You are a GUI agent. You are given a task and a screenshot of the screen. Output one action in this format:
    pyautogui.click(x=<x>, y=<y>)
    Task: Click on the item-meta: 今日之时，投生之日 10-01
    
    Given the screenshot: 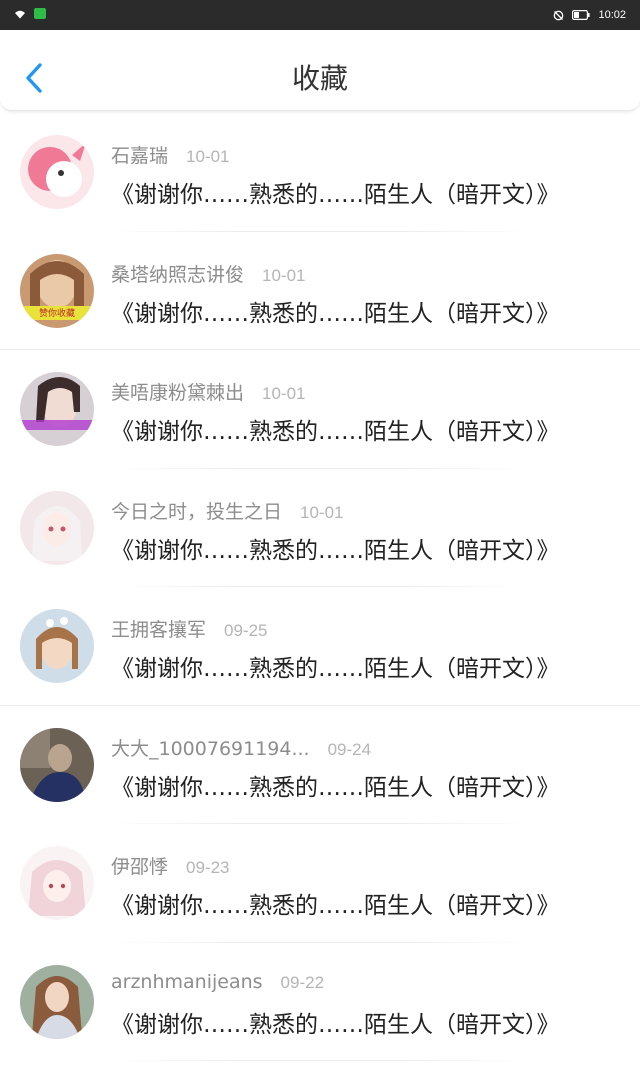 What is the action you would take?
    pyautogui.click(x=227, y=510)
    